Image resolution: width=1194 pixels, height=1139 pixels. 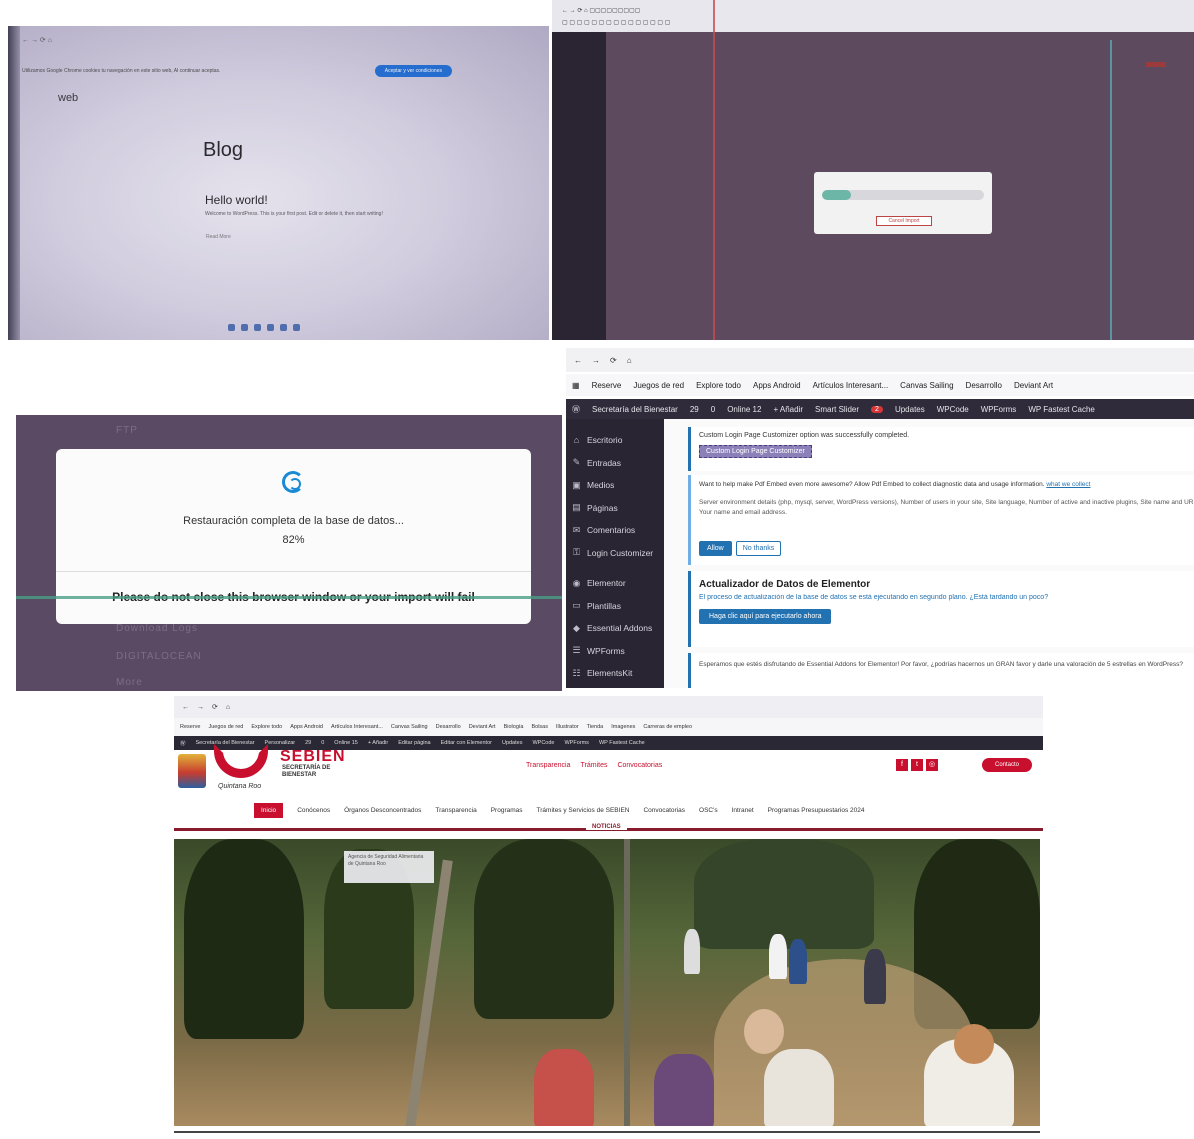 What do you see at coordinates (615, 583) in the screenshot?
I see `sidebar-item: ◉ Elementor` at bounding box center [615, 583].